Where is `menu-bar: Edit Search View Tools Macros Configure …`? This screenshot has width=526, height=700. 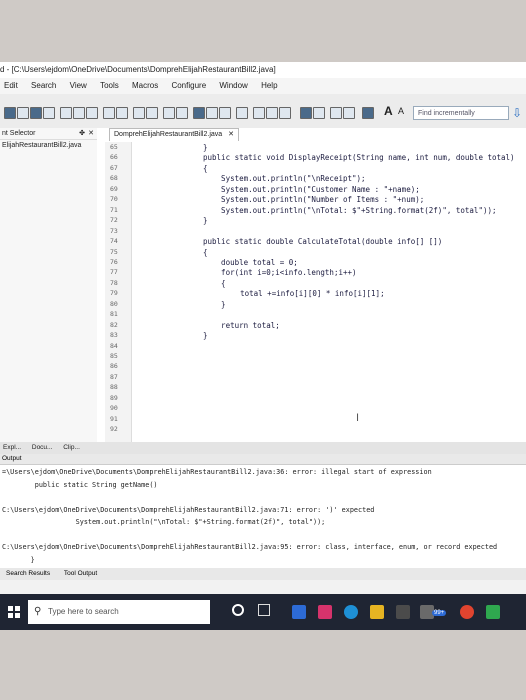 menu-bar: Edit Search View Tools Macros Configure … is located at coordinates (263, 86).